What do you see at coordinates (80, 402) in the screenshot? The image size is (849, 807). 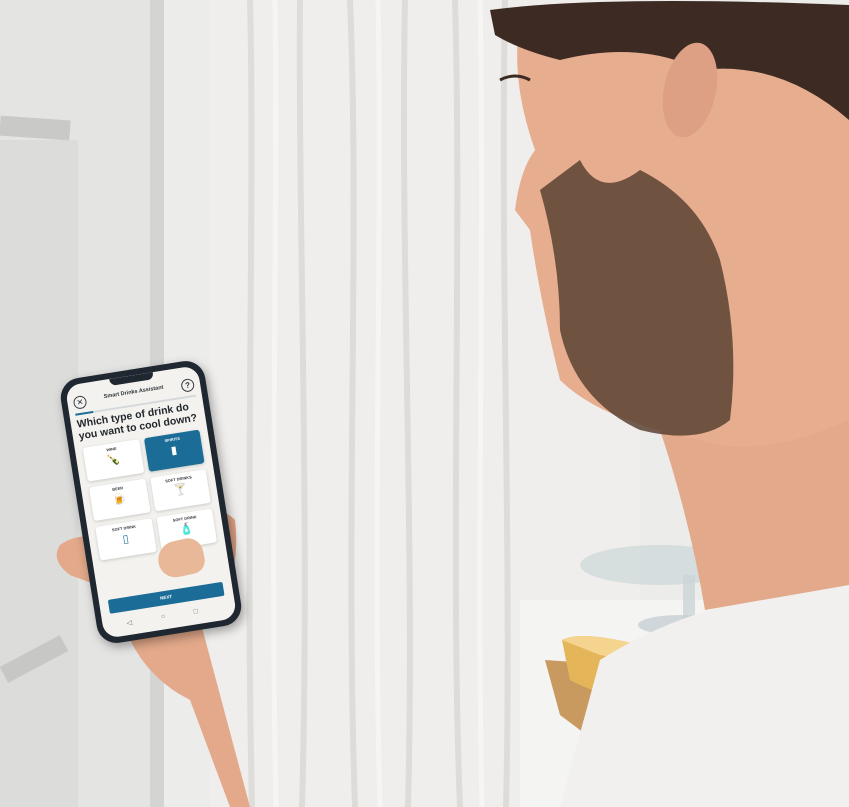 I see `close-icon: ✕` at bounding box center [80, 402].